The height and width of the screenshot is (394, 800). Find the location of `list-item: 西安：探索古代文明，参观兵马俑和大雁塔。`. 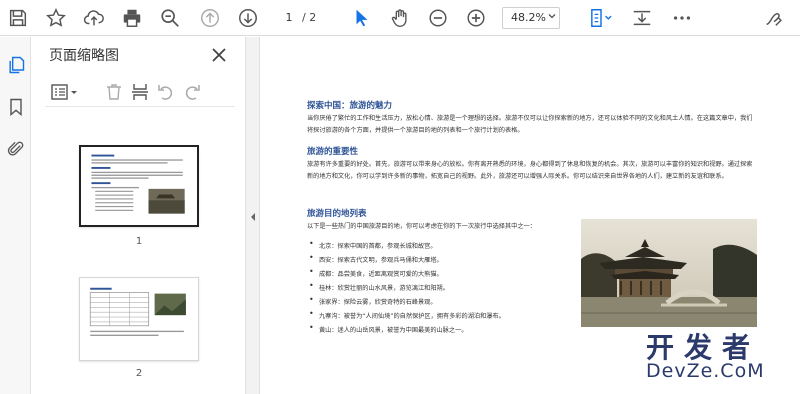

list-item: 西安：探索古代文明，参观兵马俑和大雁塔。 is located at coordinates (376, 258).